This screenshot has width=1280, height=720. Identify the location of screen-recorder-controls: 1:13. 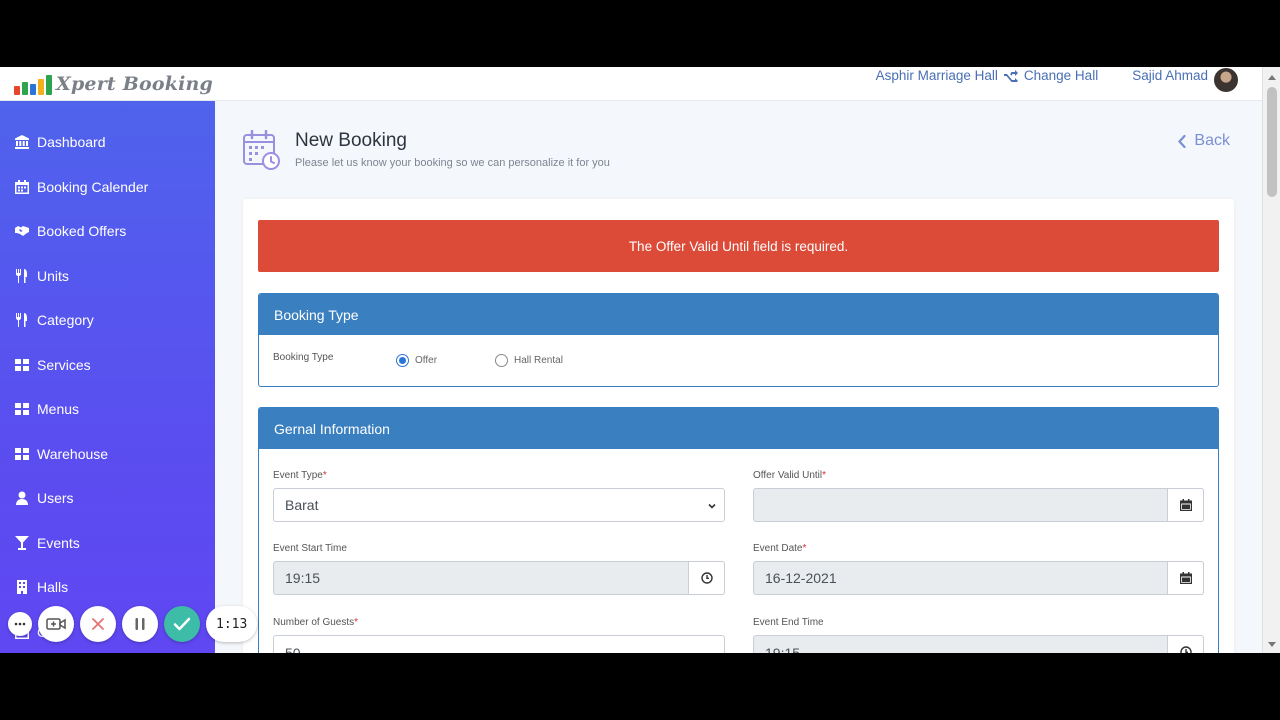
(133, 624).